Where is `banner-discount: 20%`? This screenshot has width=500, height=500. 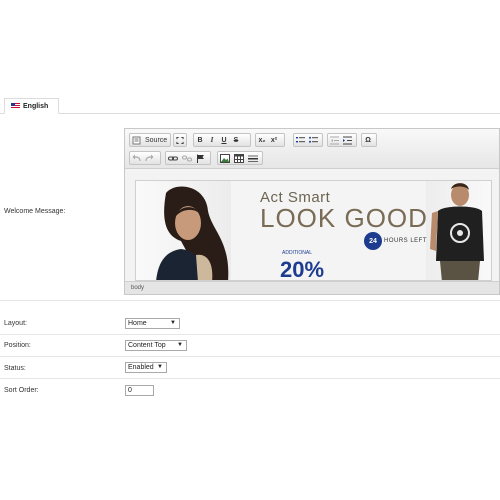 banner-discount: 20% is located at coordinates (302, 269).